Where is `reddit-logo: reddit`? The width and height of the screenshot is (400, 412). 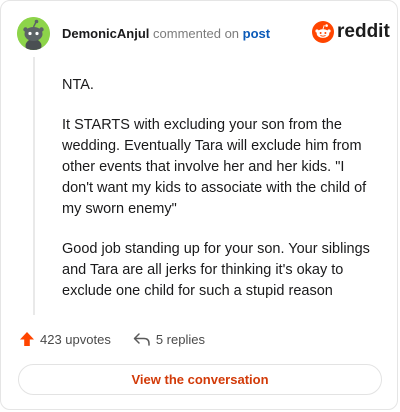
reddit-logo: reddit is located at coordinates (351, 32).